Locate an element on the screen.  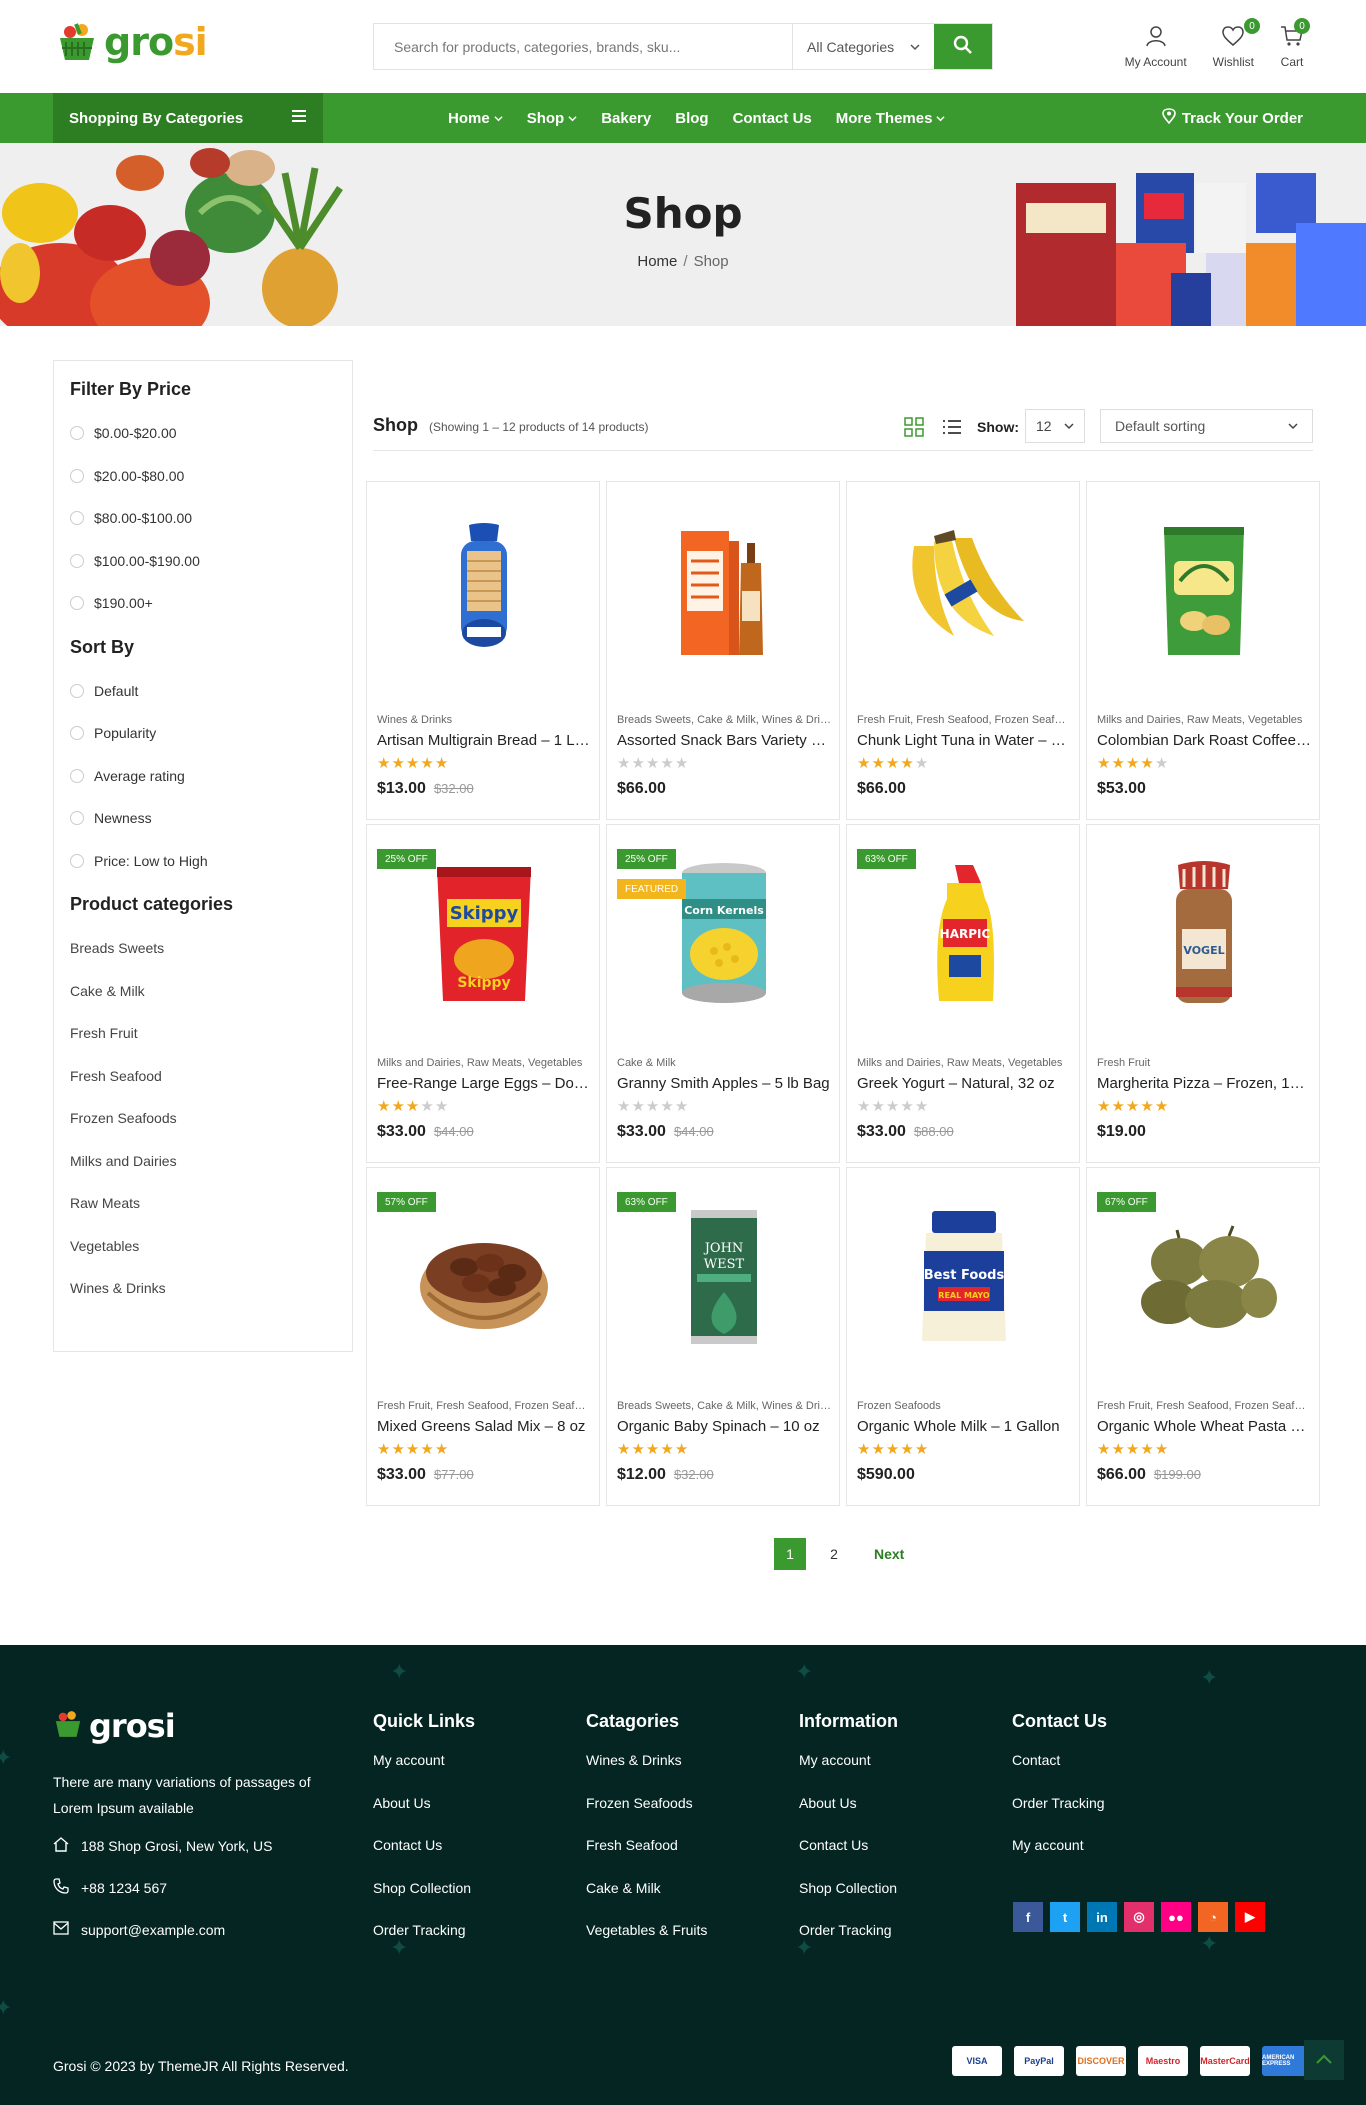
category-link: Vegetables is located at coordinates (203, 1246).